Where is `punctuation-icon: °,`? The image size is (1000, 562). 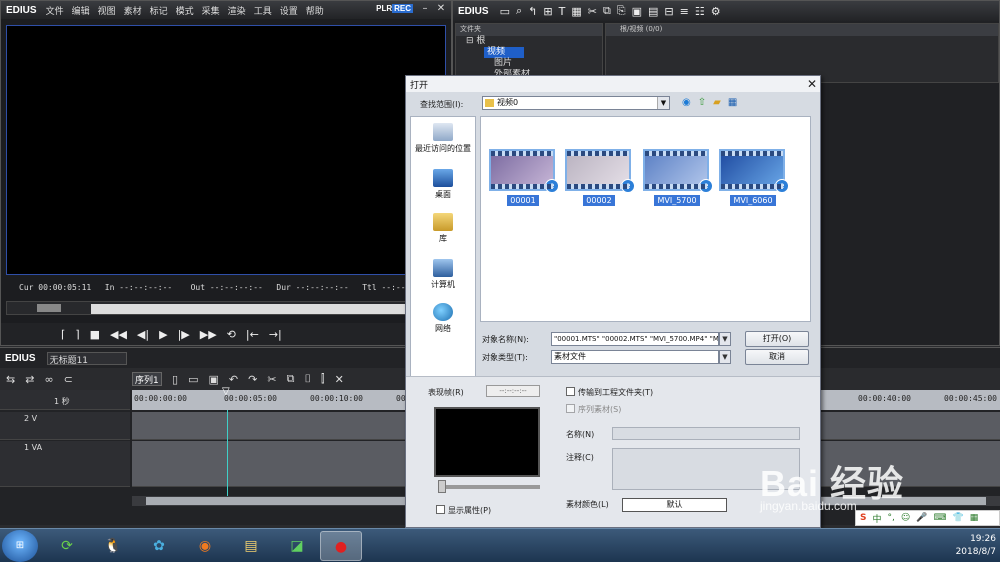 punctuation-icon: °, is located at coordinates (891, 518).